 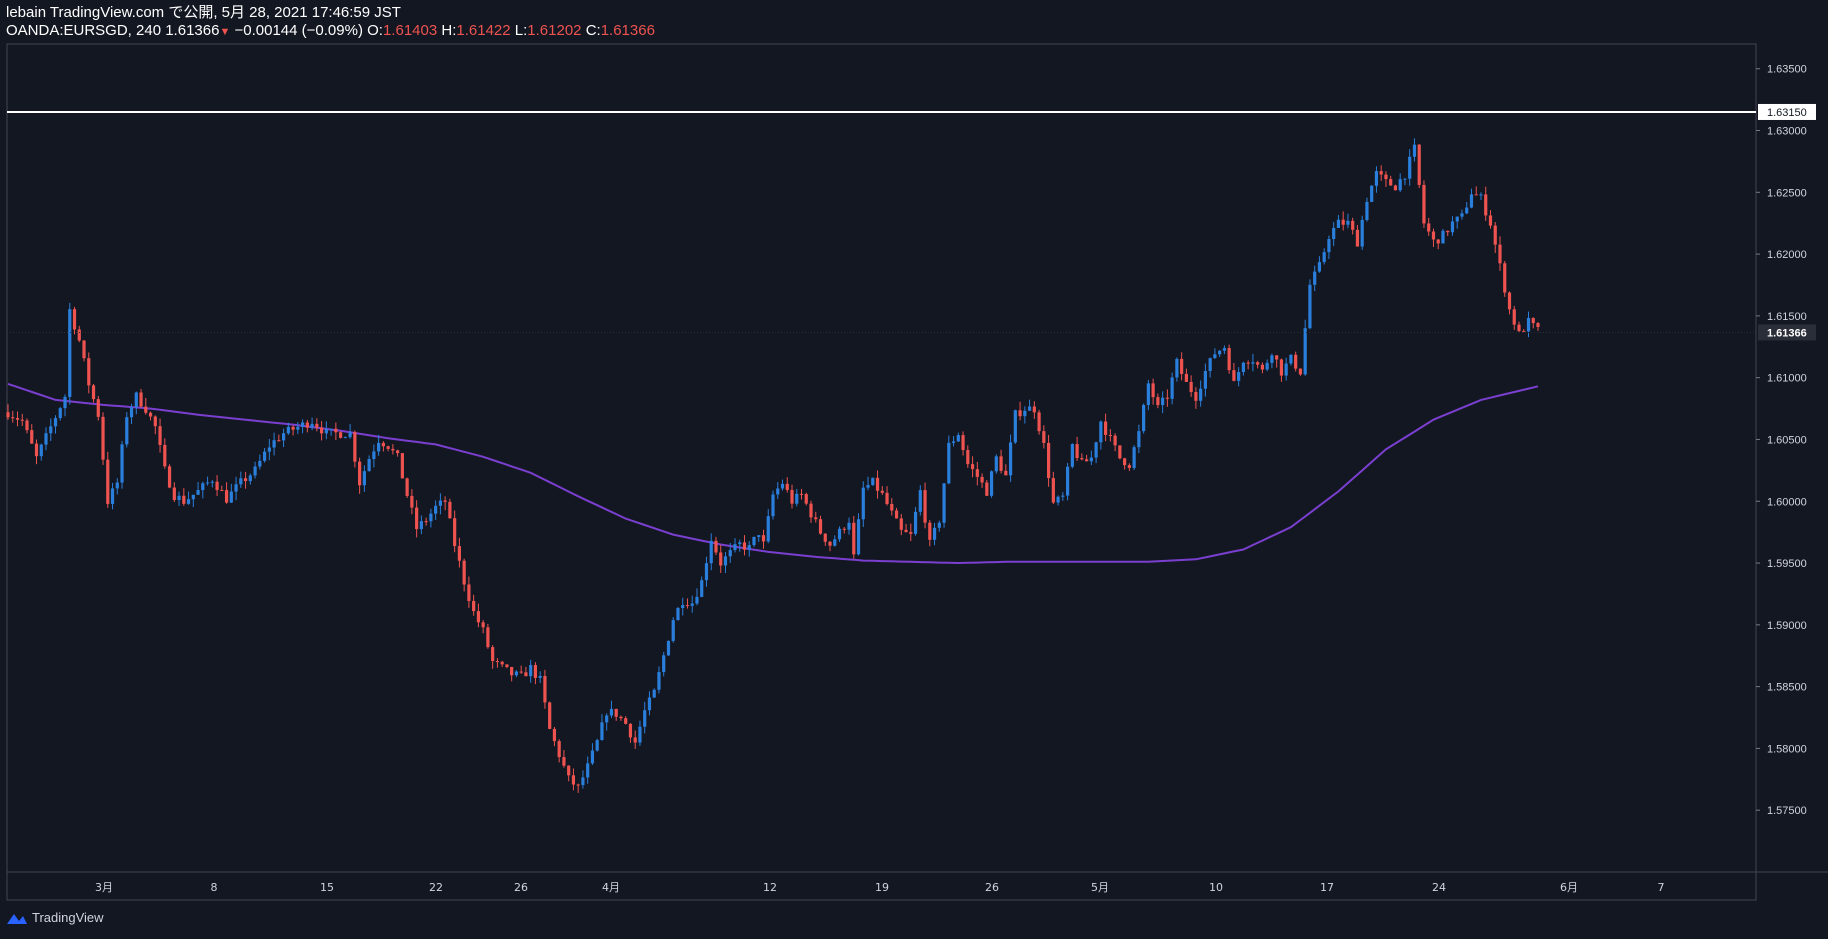 I want to click on price-tick-label: 1.61500, so click(x=1787, y=317).